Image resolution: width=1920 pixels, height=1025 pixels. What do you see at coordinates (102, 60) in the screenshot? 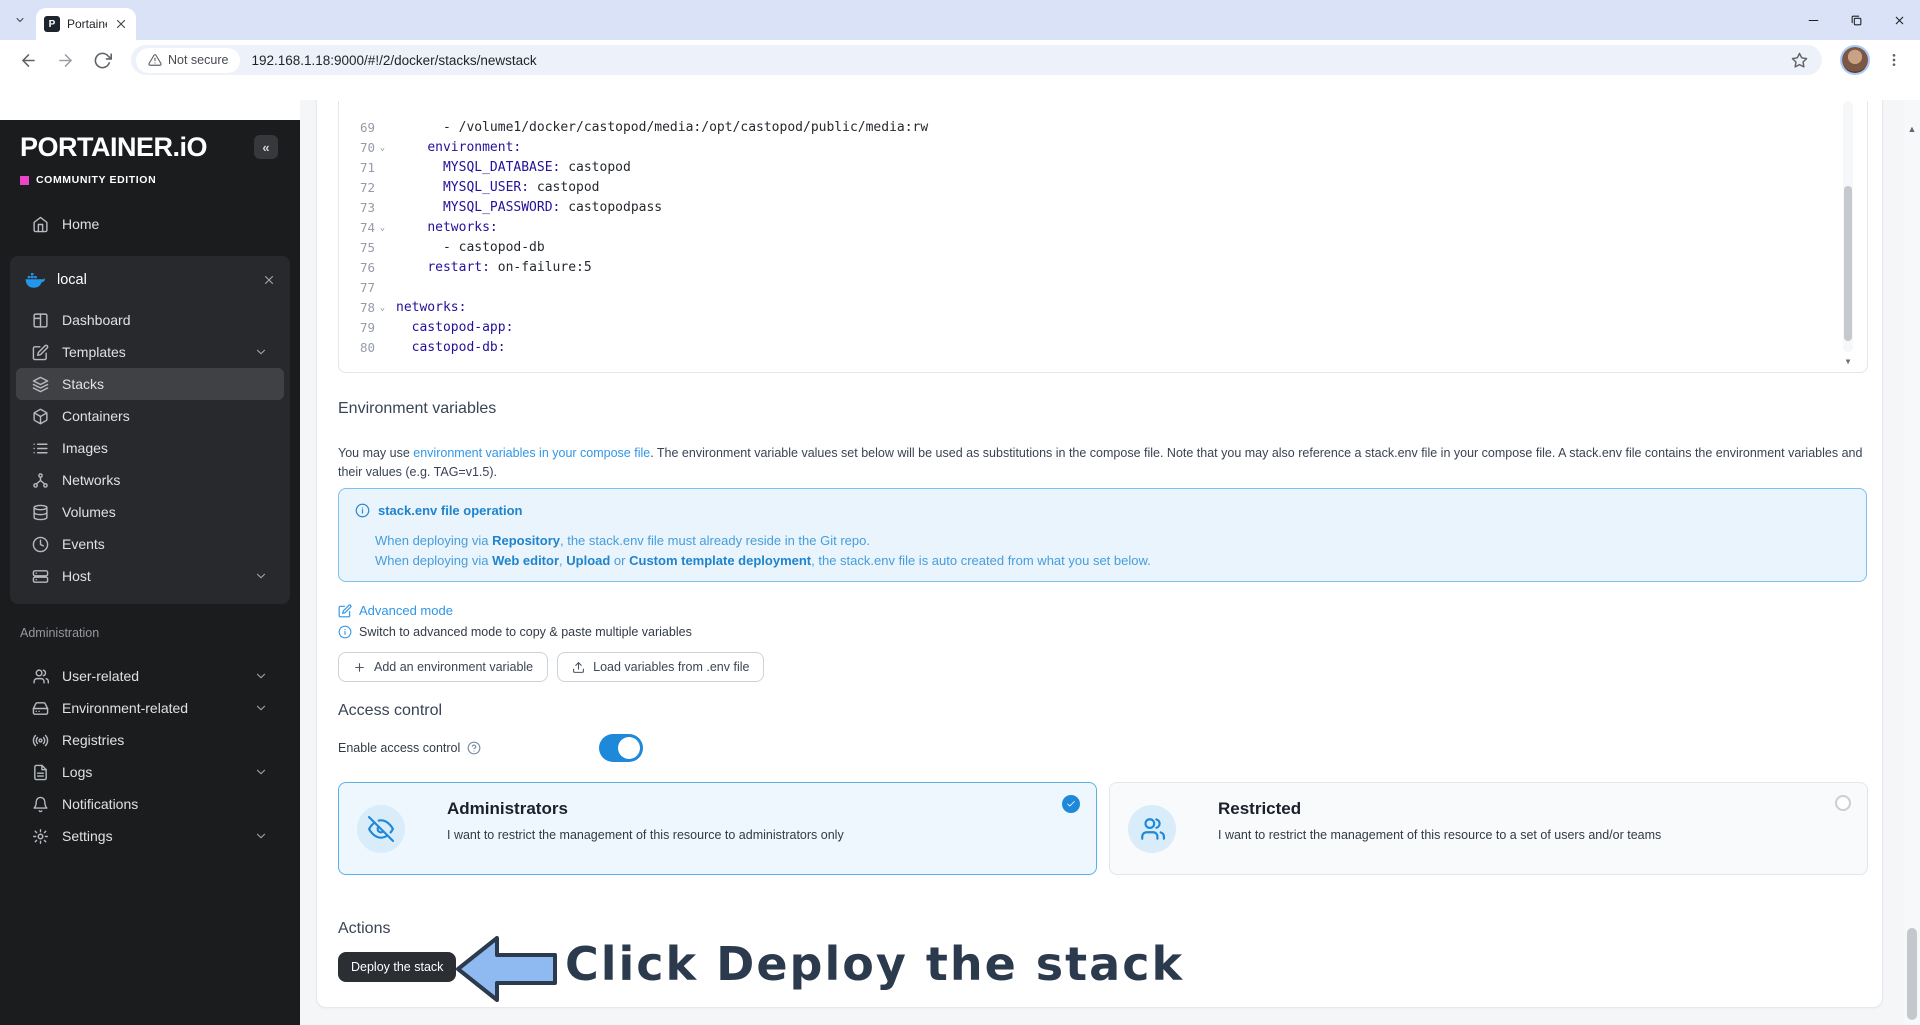
I see `reload-icon` at bounding box center [102, 60].